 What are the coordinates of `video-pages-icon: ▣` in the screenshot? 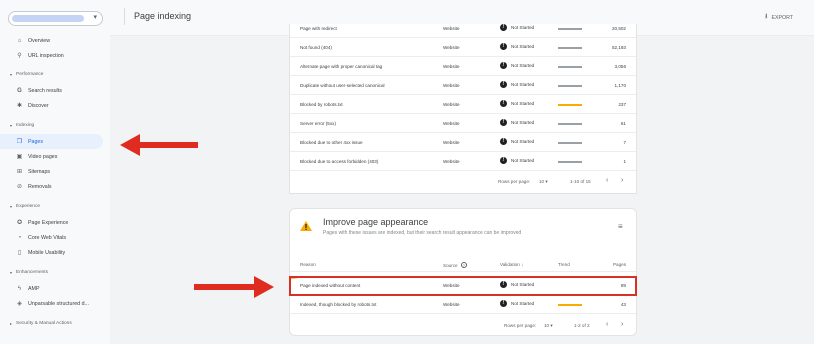 It's located at (19, 157).